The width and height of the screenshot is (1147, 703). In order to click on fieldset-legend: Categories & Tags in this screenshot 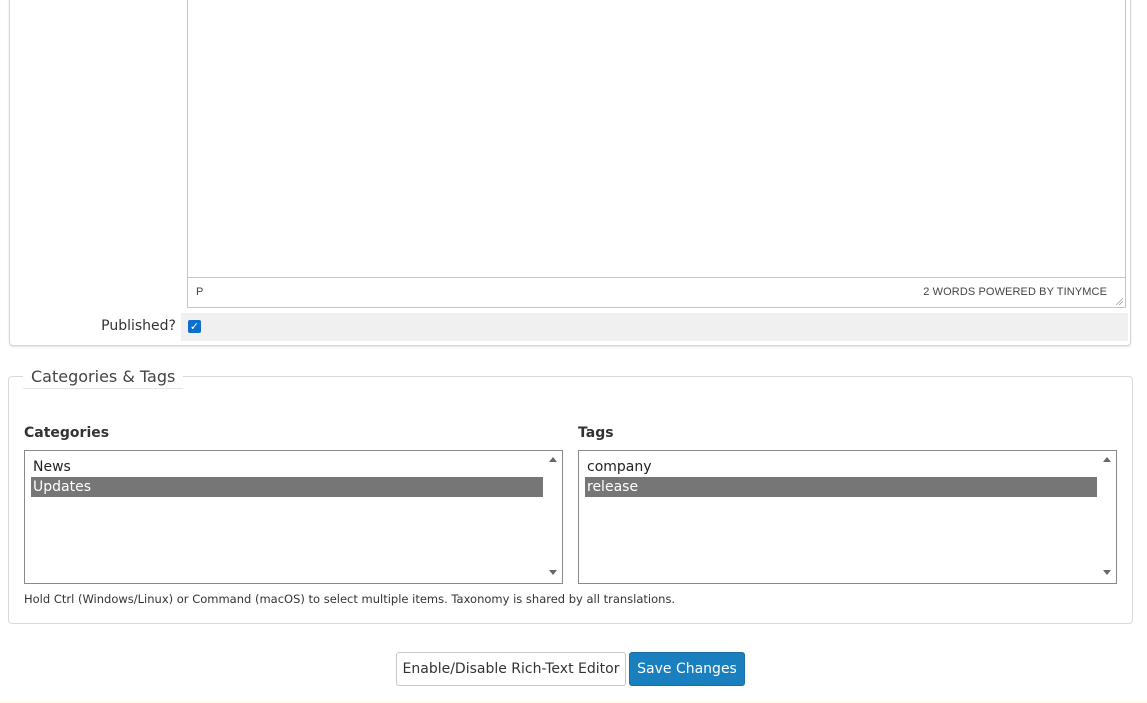, I will do `click(103, 377)`.